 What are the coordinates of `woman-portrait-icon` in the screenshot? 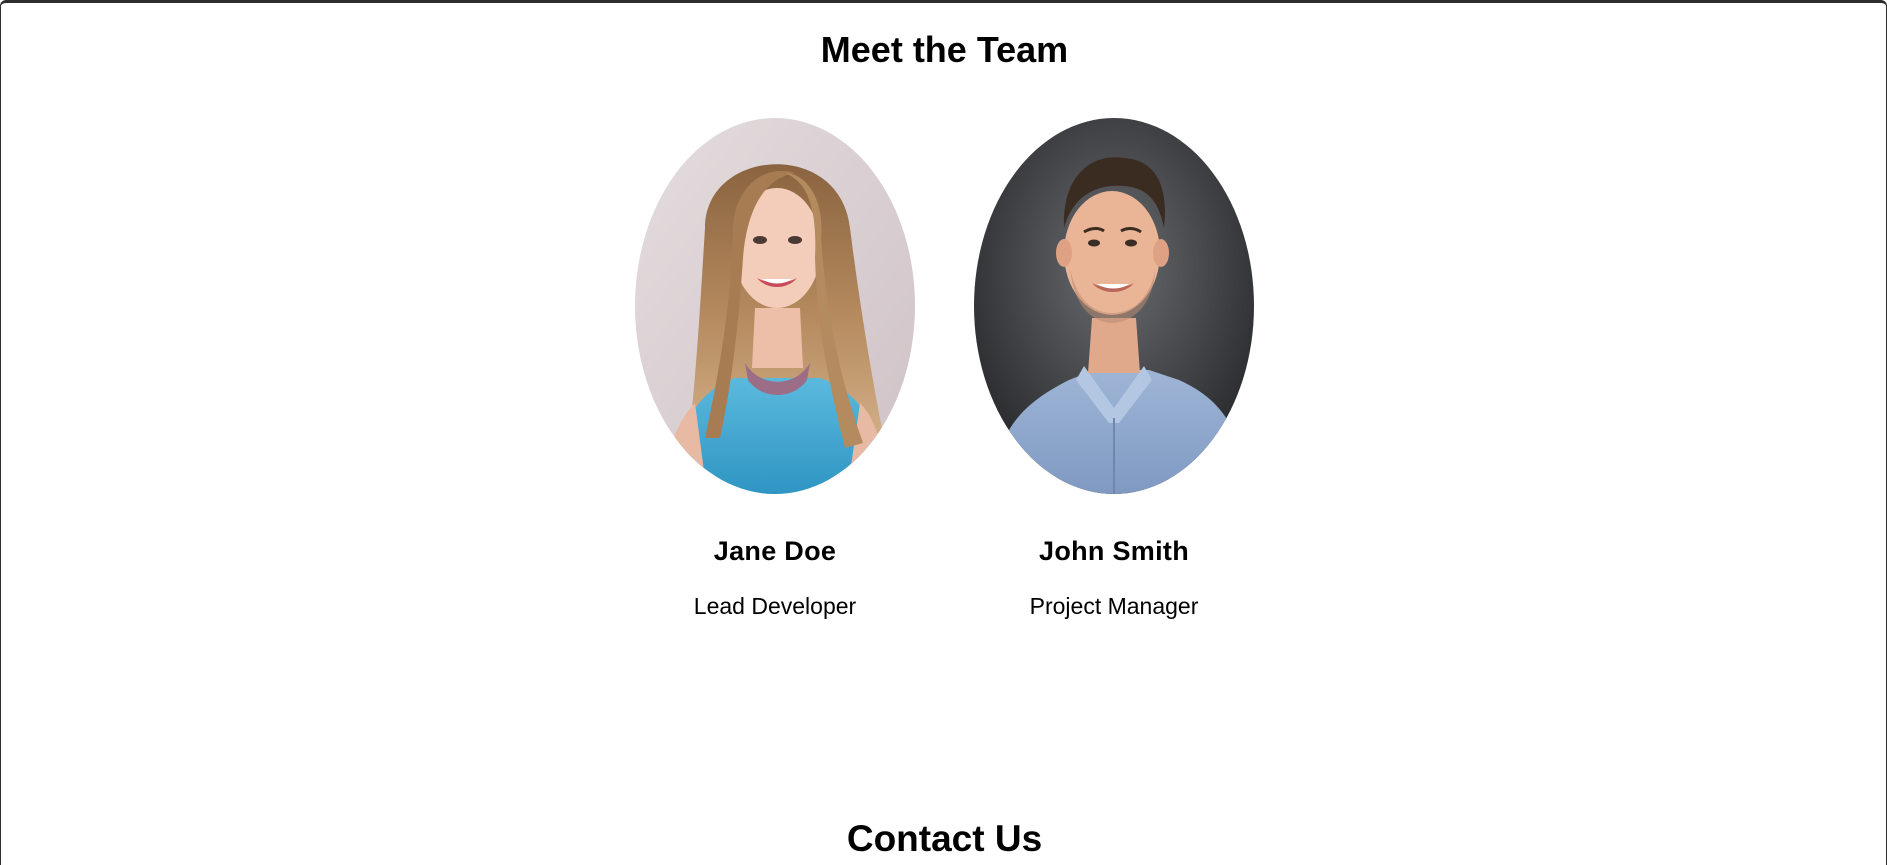 It's located at (775, 306).